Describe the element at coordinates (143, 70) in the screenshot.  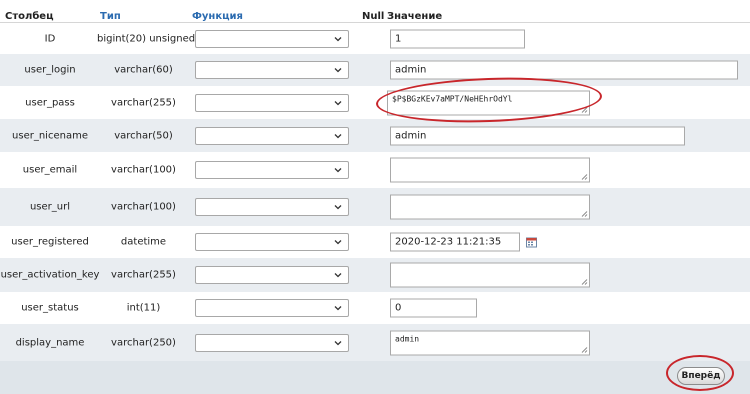
I see `column-type: varchar(60)` at that location.